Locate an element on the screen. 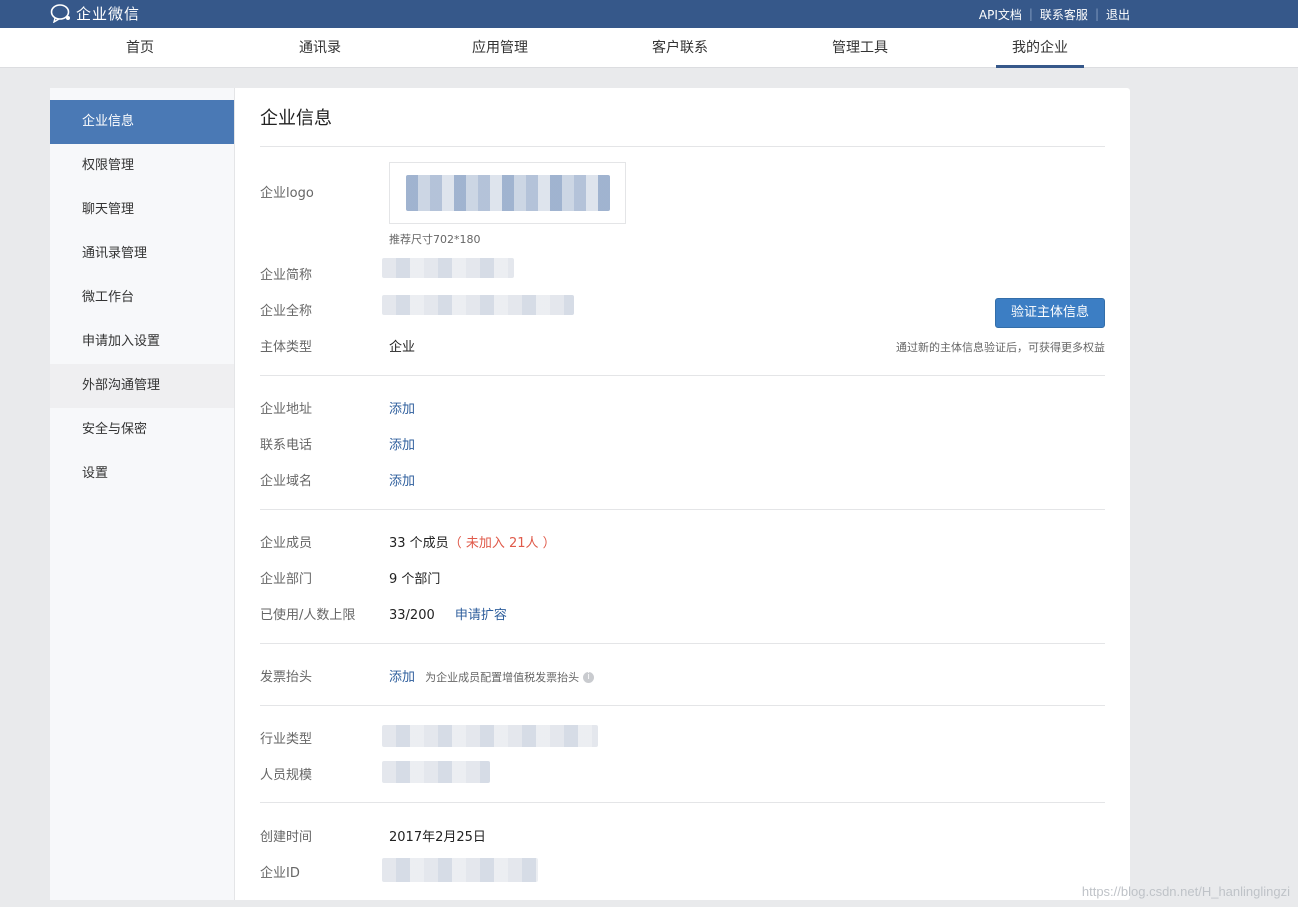  short-name-value is located at coordinates (448, 268).